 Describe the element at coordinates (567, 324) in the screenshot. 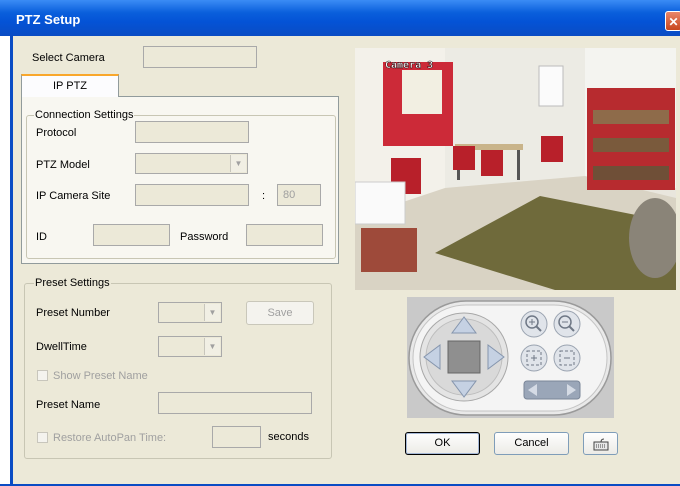

I see `zoom-out-icon` at that location.